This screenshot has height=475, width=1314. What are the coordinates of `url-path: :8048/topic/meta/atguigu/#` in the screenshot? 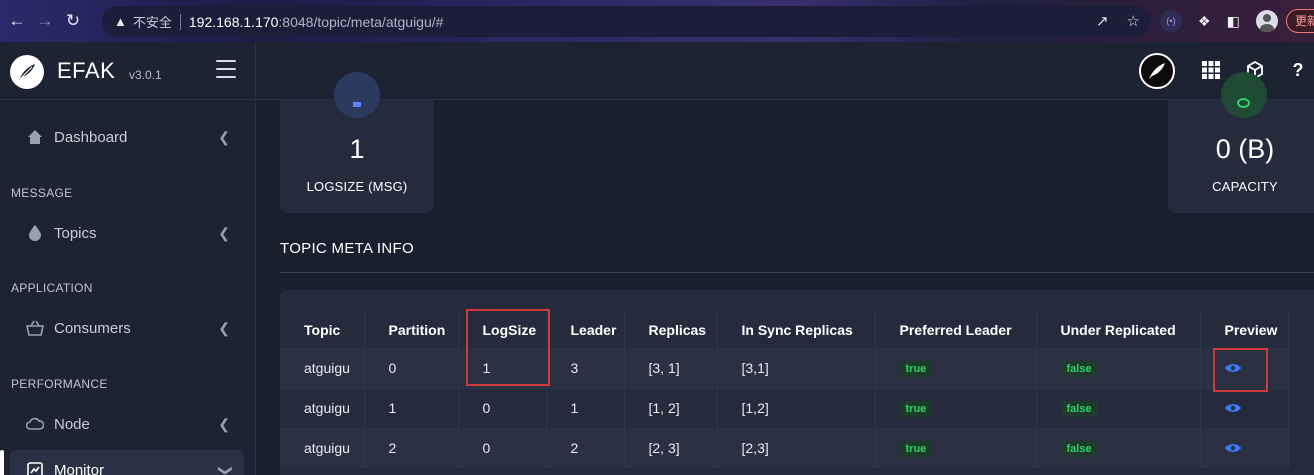 It's located at (361, 21).